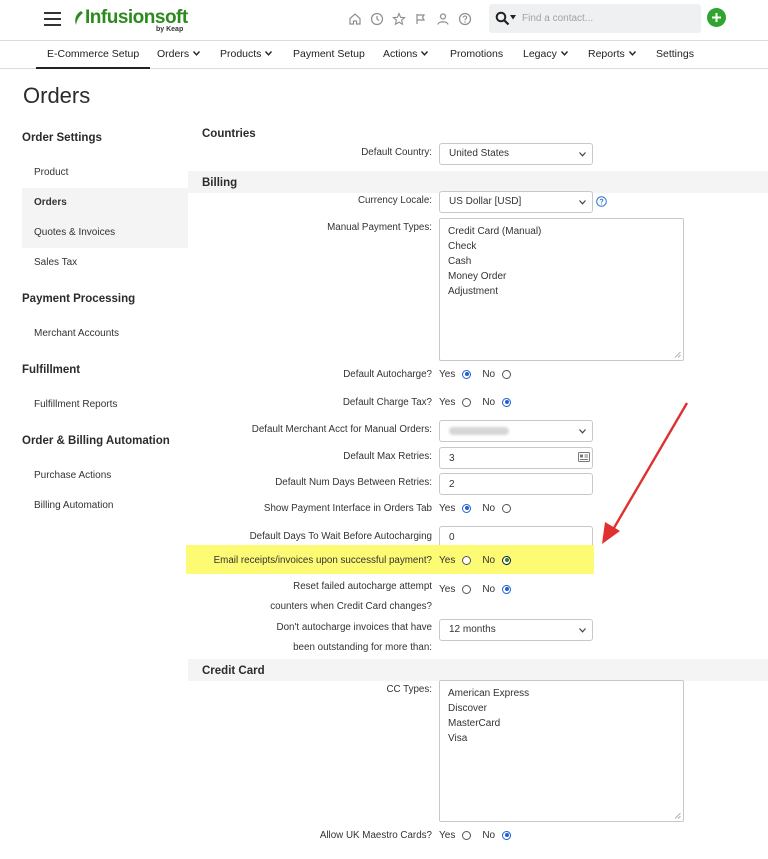 The height and width of the screenshot is (859, 768). Describe the element at coordinates (387, 402) in the screenshot. I see `default-charge-tax-label: Default Charge Tax?` at that location.